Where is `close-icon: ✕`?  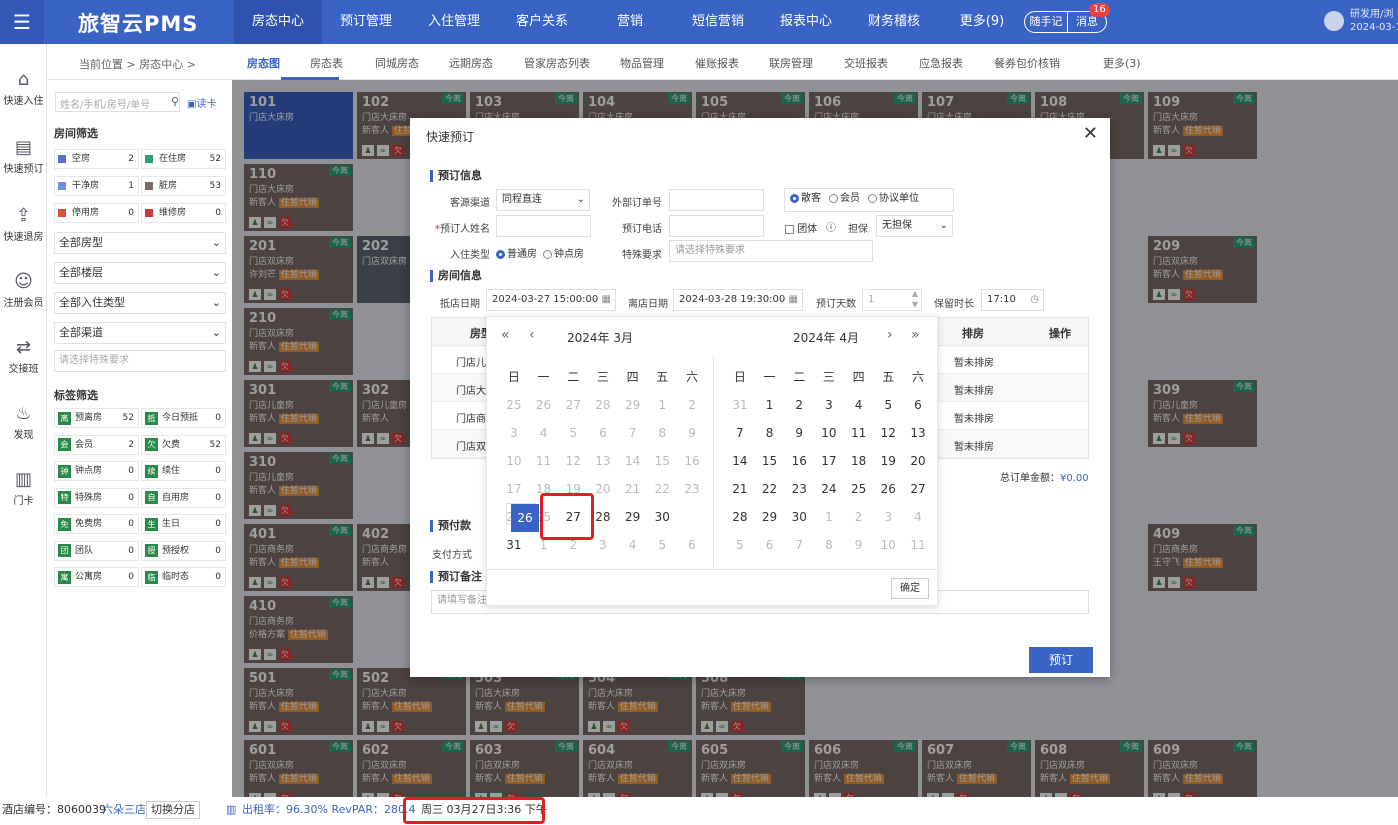
close-icon: ✕ is located at coordinates (1090, 133).